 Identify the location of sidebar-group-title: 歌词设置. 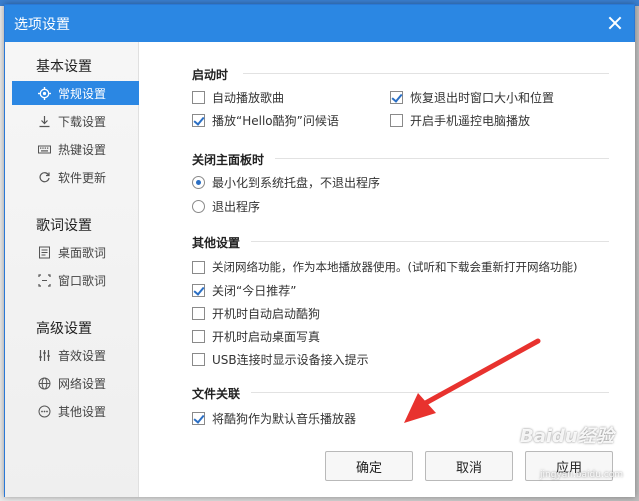
(64, 226).